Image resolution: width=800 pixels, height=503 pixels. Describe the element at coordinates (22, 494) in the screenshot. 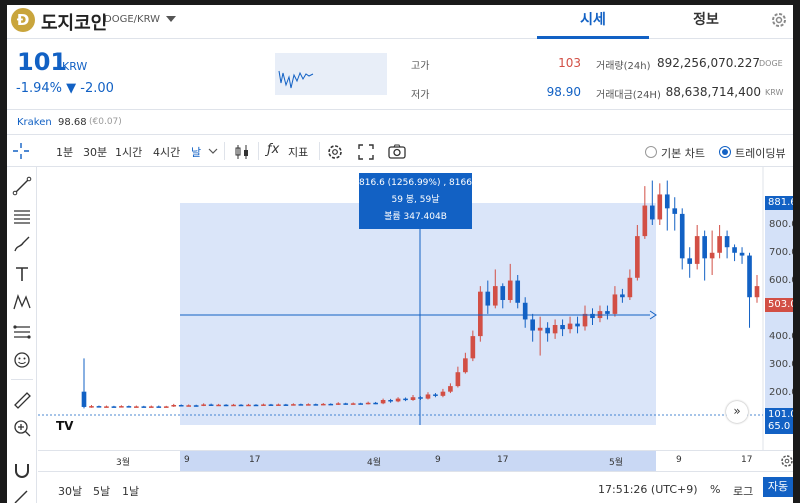

I see `pencil-lock-icon` at that location.